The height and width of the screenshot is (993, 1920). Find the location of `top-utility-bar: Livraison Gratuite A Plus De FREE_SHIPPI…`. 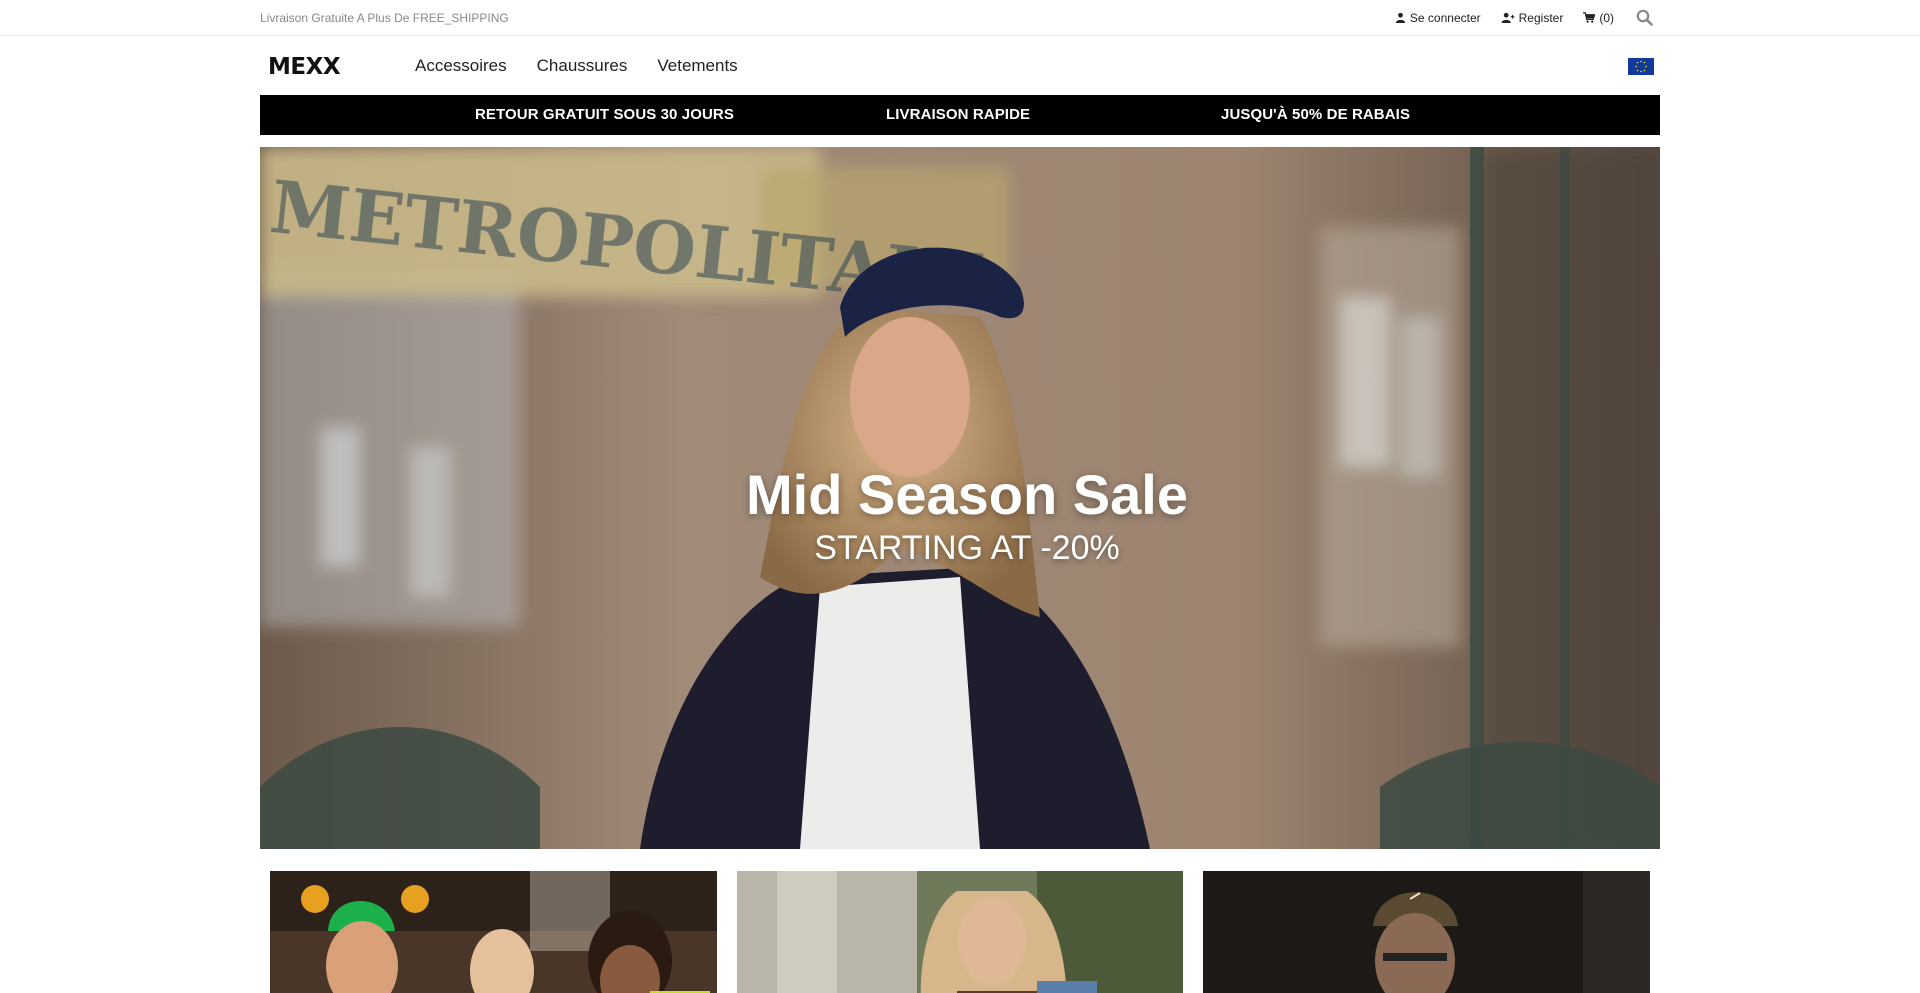

top-utility-bar: Livraison Gratuite A Plus De FREE_SHIPPI… is located at coordinates (960, 18).